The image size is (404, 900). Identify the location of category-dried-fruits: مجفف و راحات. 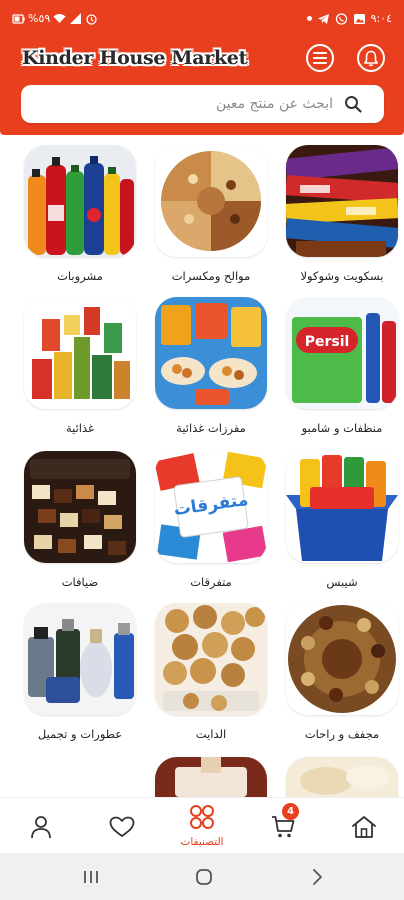
(342, 672).